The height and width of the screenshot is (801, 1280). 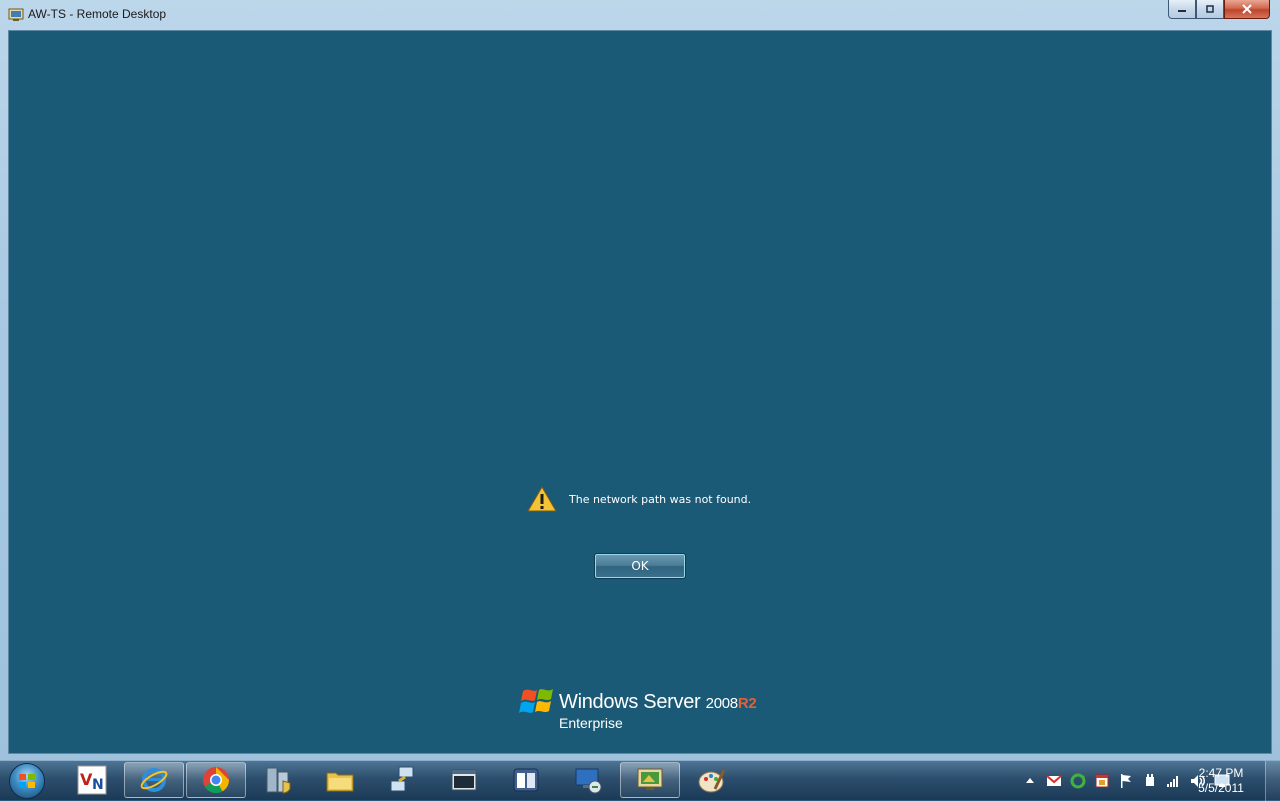 I want to click on signal-icon, so click(x=1174, y=781).